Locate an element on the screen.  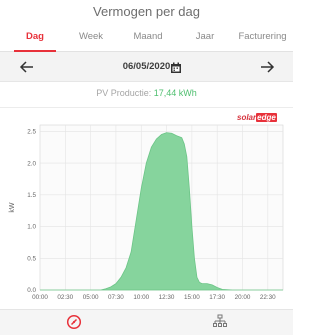
x-tick-label: 00:00 is located at coordinates (40, 297).